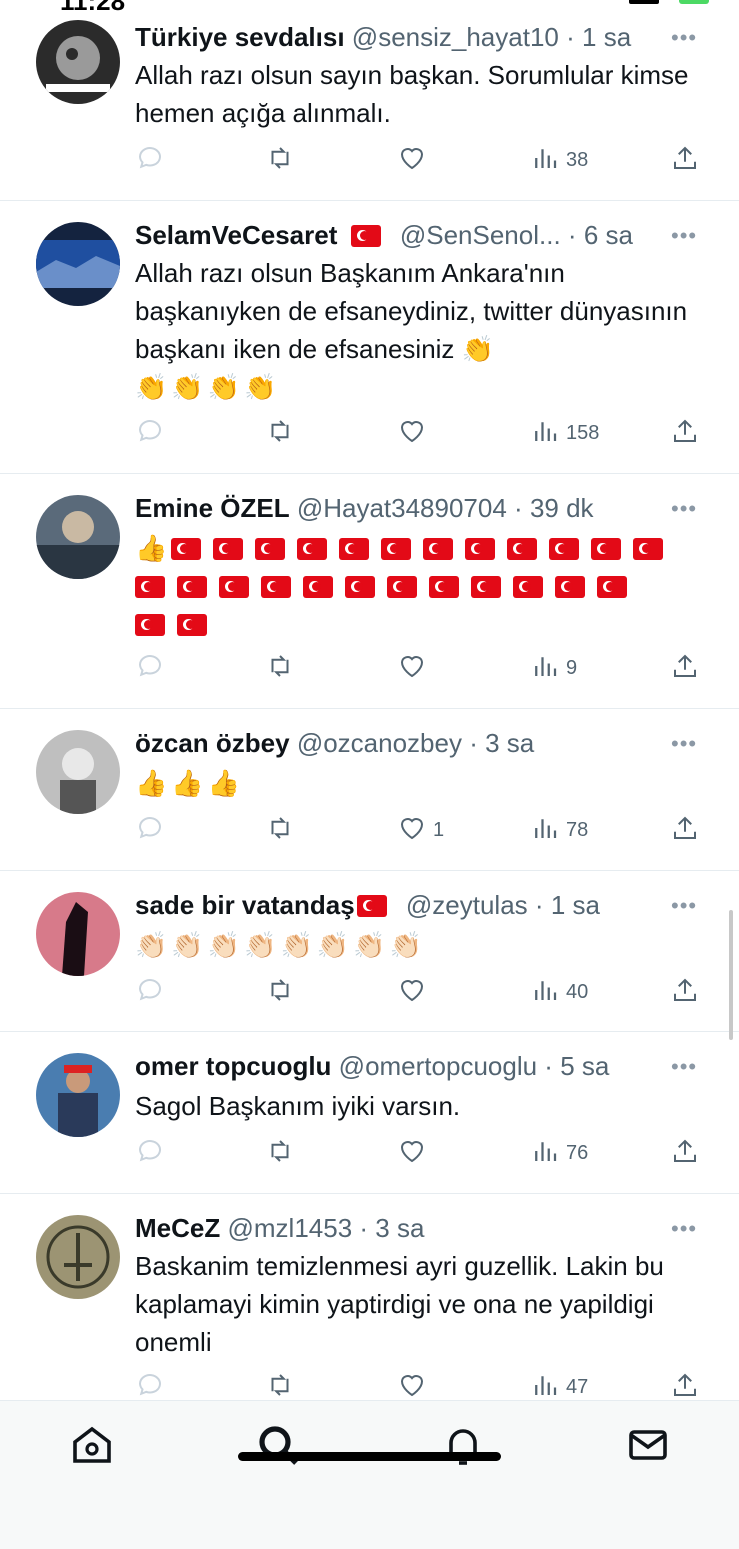  I want to click on author-name: sade bir vatandaş, so click(245, 905).